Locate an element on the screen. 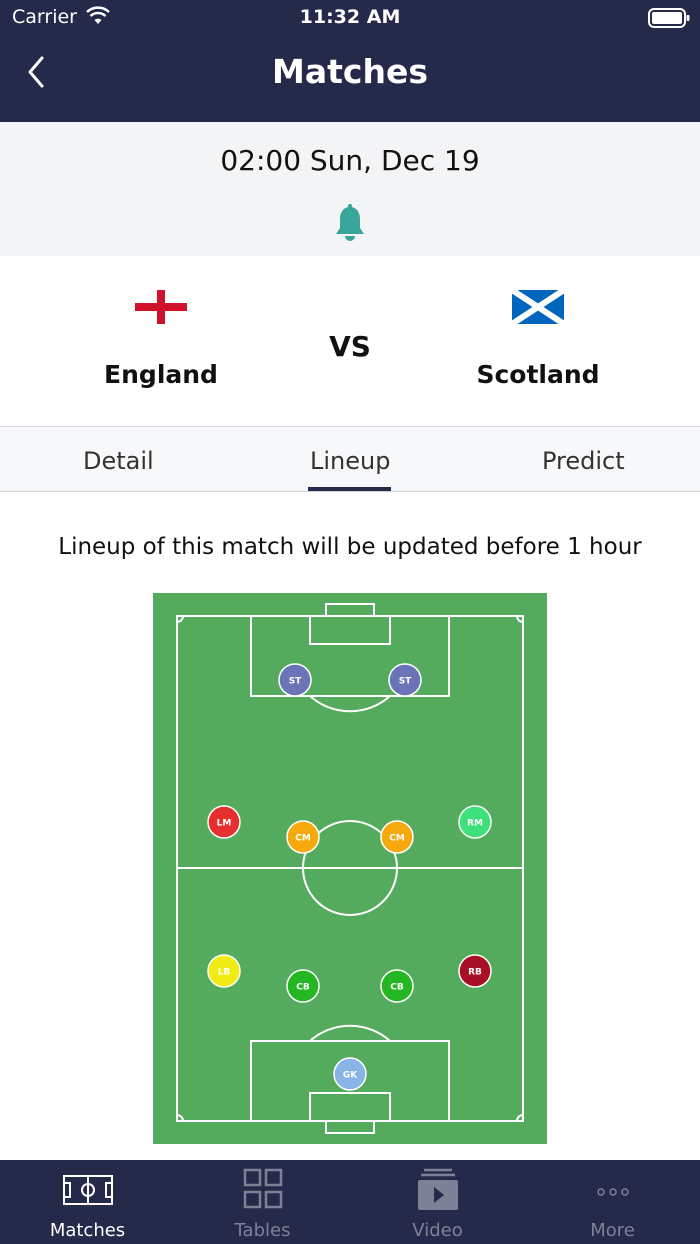 Image resolution: width=700 pixels, height=1244 pixels. tab-predict: Predict is located at coordinates (583, 461).